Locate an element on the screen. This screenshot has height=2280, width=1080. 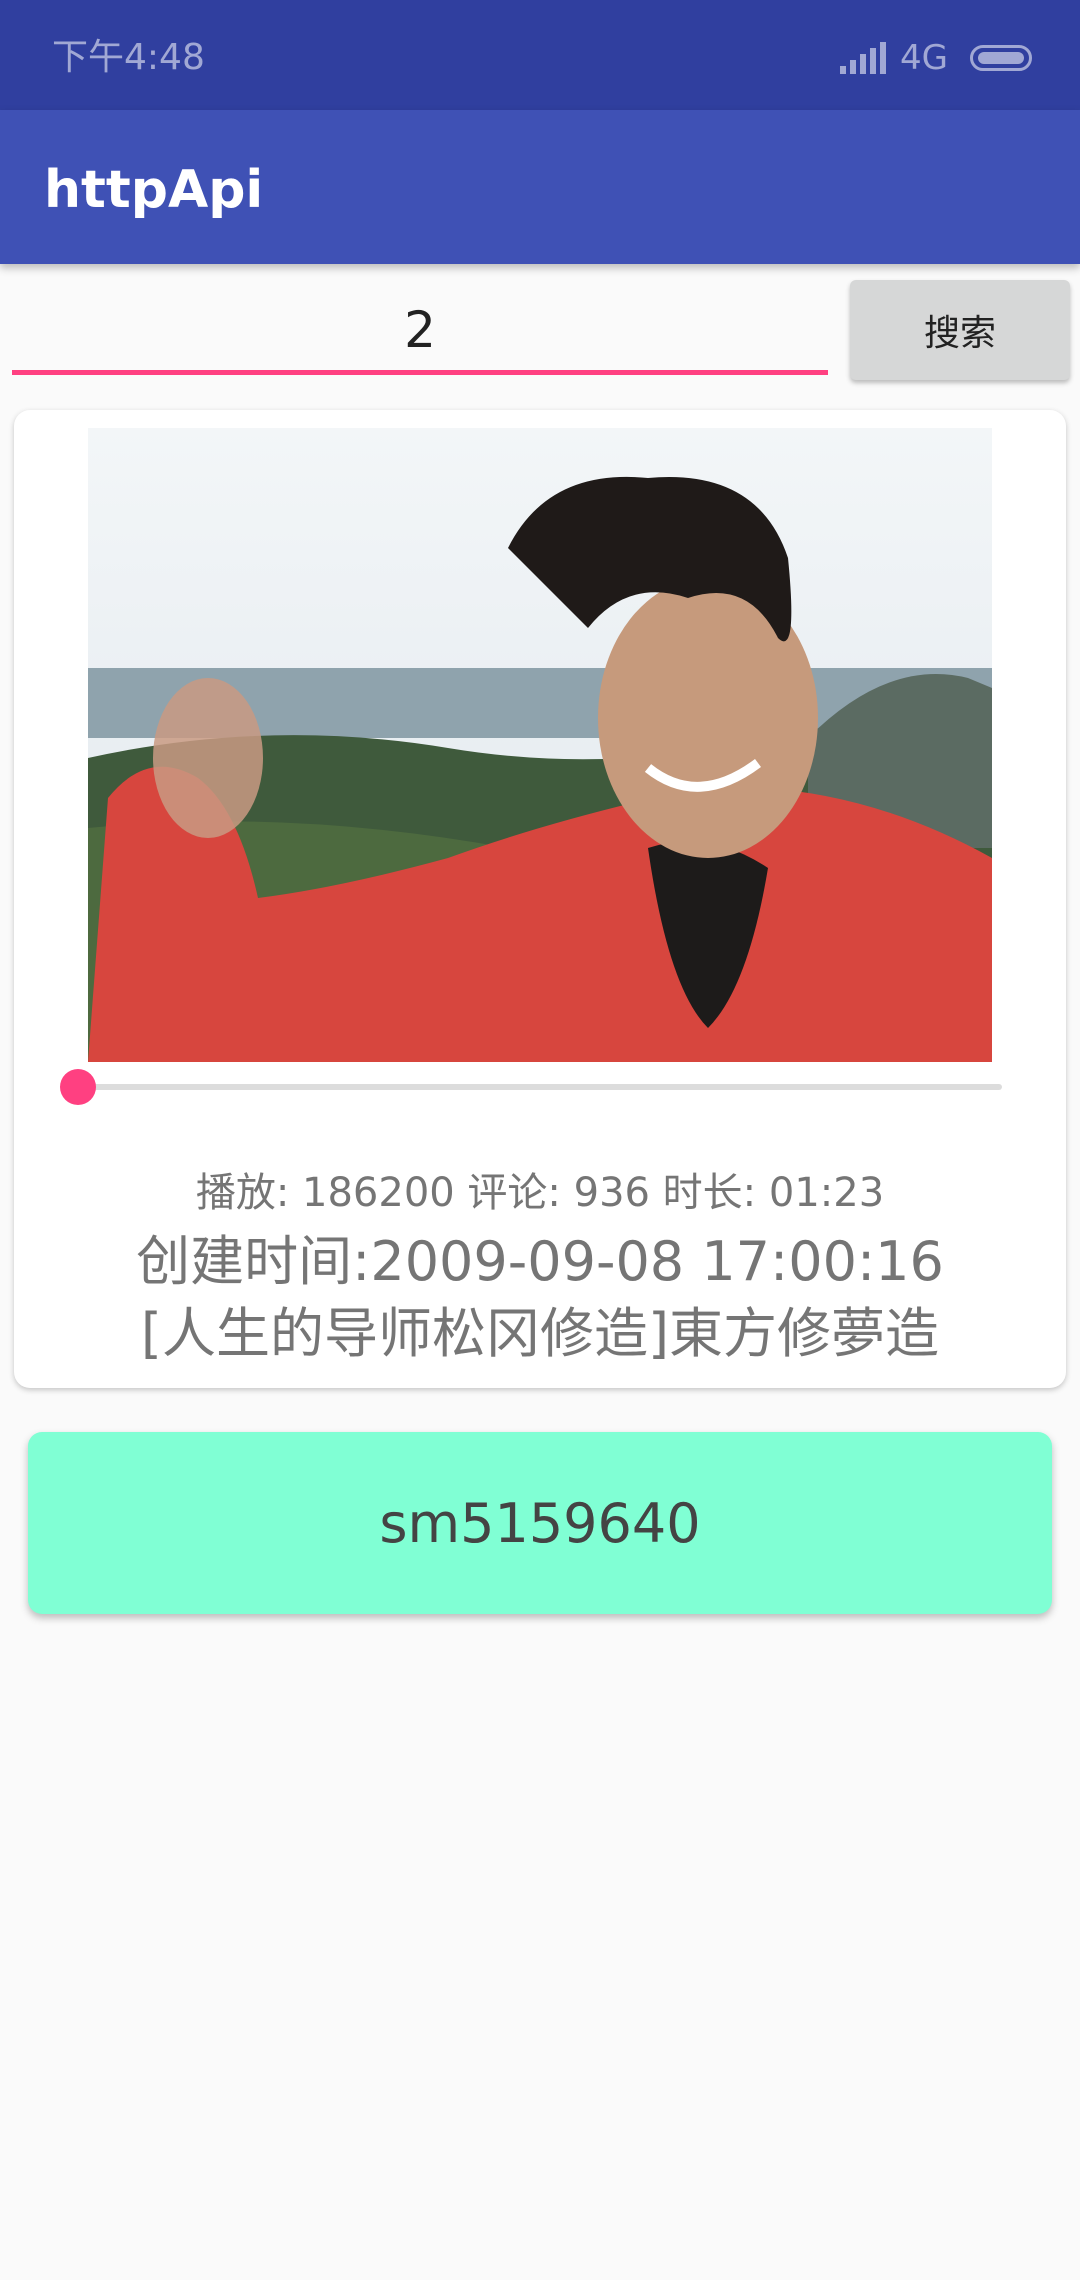
video-title: [人生的导师松冈修造]東方修夢造 is located at coordinates (540, 1333).